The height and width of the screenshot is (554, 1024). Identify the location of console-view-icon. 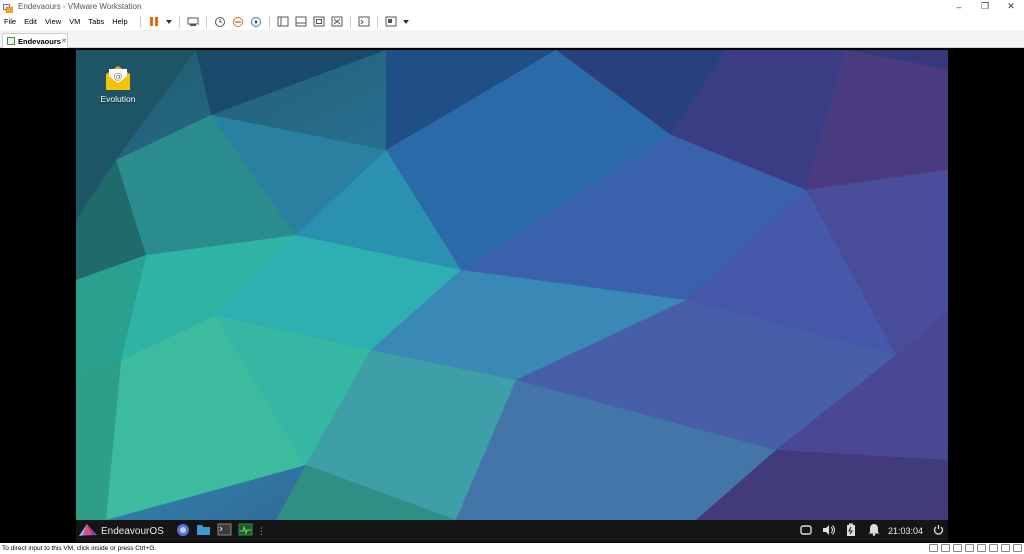
(364, 21).